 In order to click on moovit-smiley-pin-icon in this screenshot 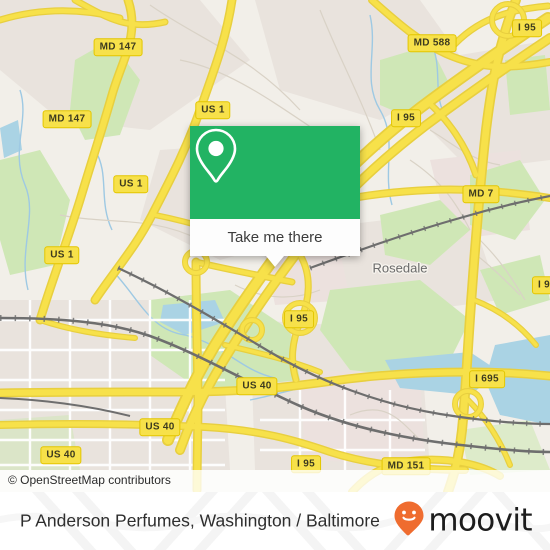, I will do `click(409, 521)`.